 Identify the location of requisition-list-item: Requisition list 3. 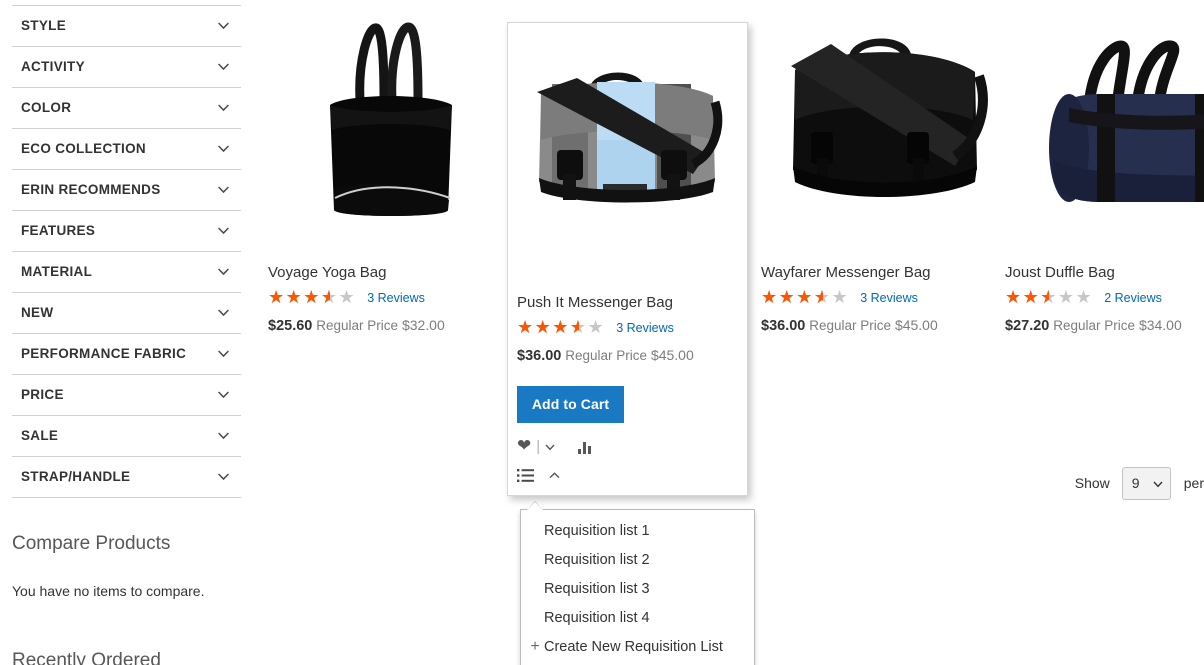
(637, 588).